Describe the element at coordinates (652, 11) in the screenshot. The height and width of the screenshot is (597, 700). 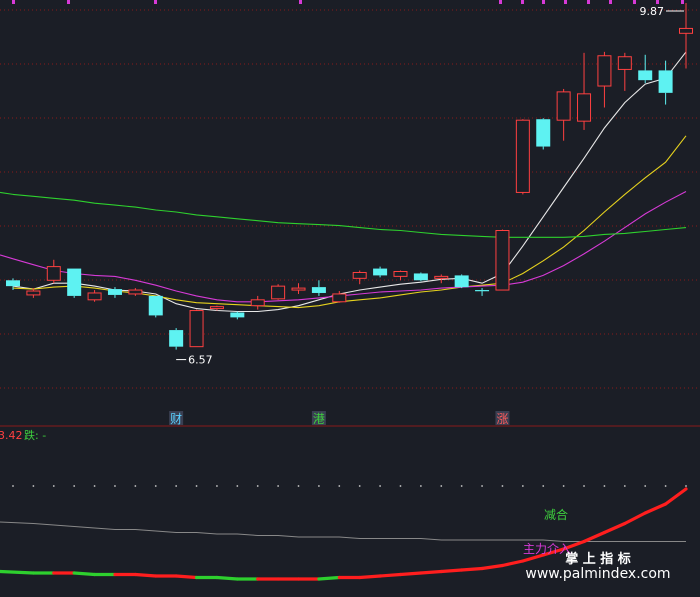
I see `high-price-label: 9.87` at that location.